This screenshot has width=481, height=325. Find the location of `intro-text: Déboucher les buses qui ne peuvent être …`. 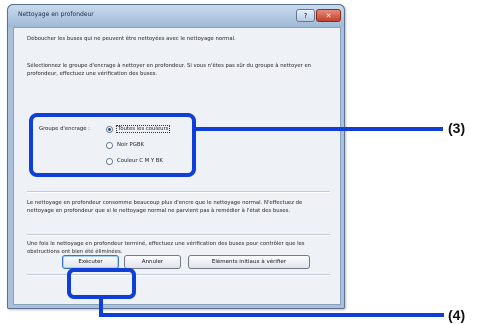

intro-text: Déboucher les buses qui ne peuvent être … is located at coordinates (131, 39).